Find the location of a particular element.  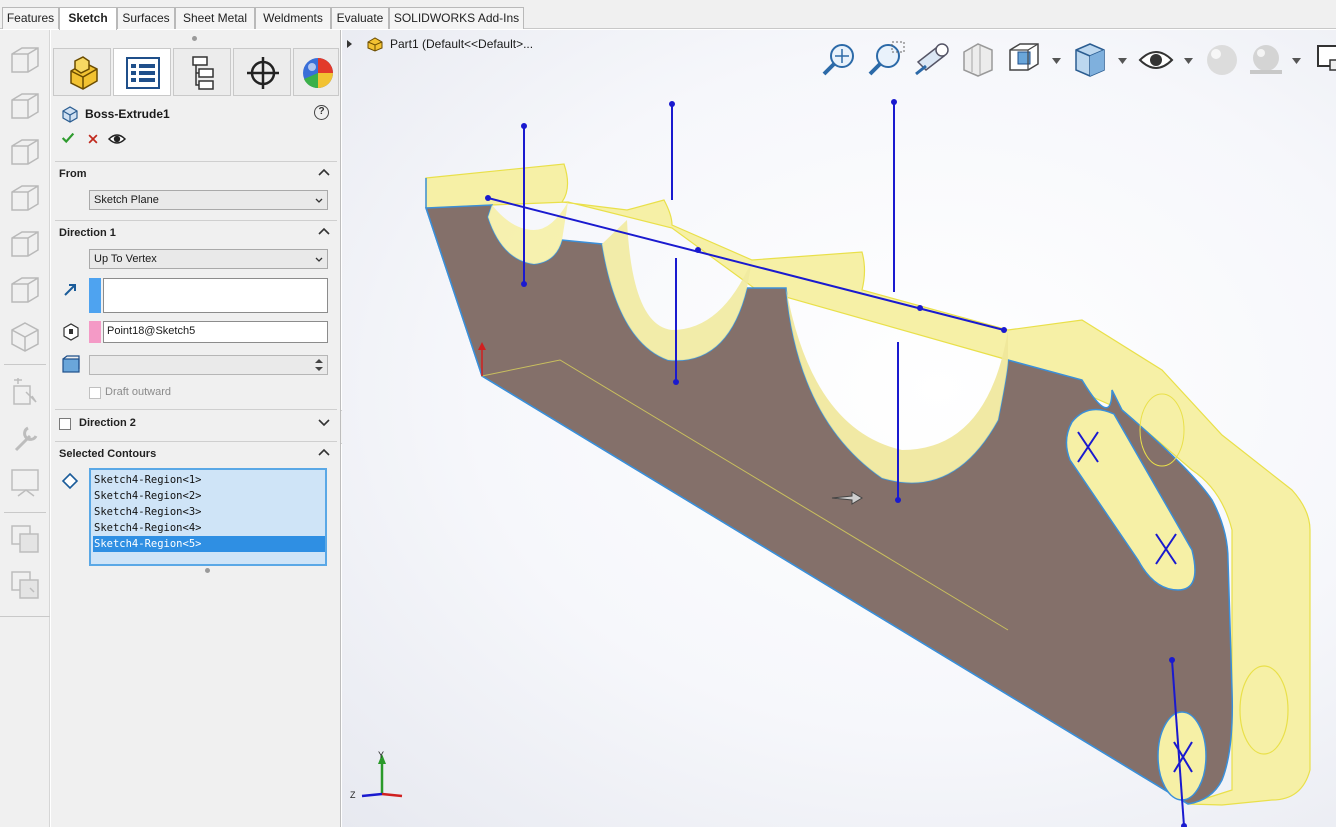

manager-tabs is located at coordinates (196, 73).